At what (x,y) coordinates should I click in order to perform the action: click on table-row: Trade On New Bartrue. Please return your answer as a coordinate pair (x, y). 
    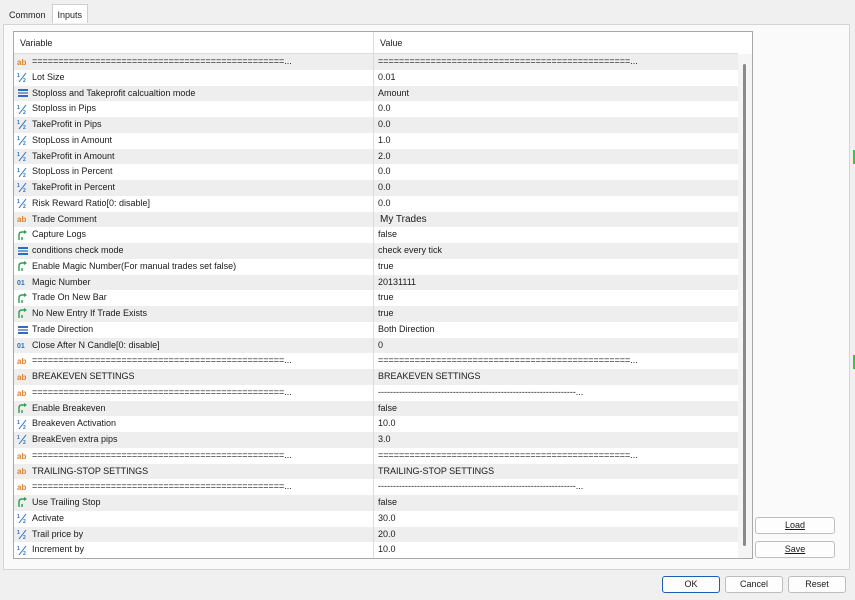
    Looking at the image, I should click on (376, 298).